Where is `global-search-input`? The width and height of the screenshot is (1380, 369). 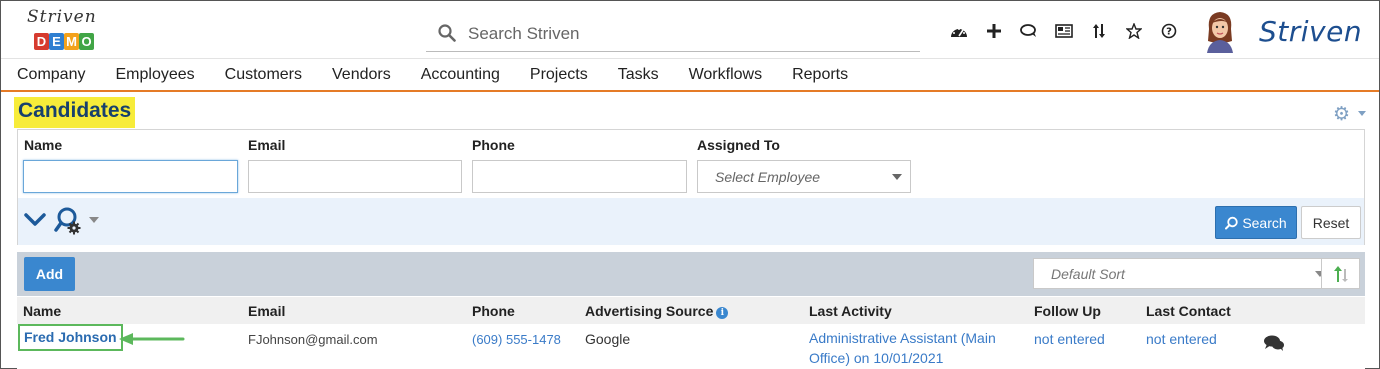 global-search-input is located at coordinates (688, 34).